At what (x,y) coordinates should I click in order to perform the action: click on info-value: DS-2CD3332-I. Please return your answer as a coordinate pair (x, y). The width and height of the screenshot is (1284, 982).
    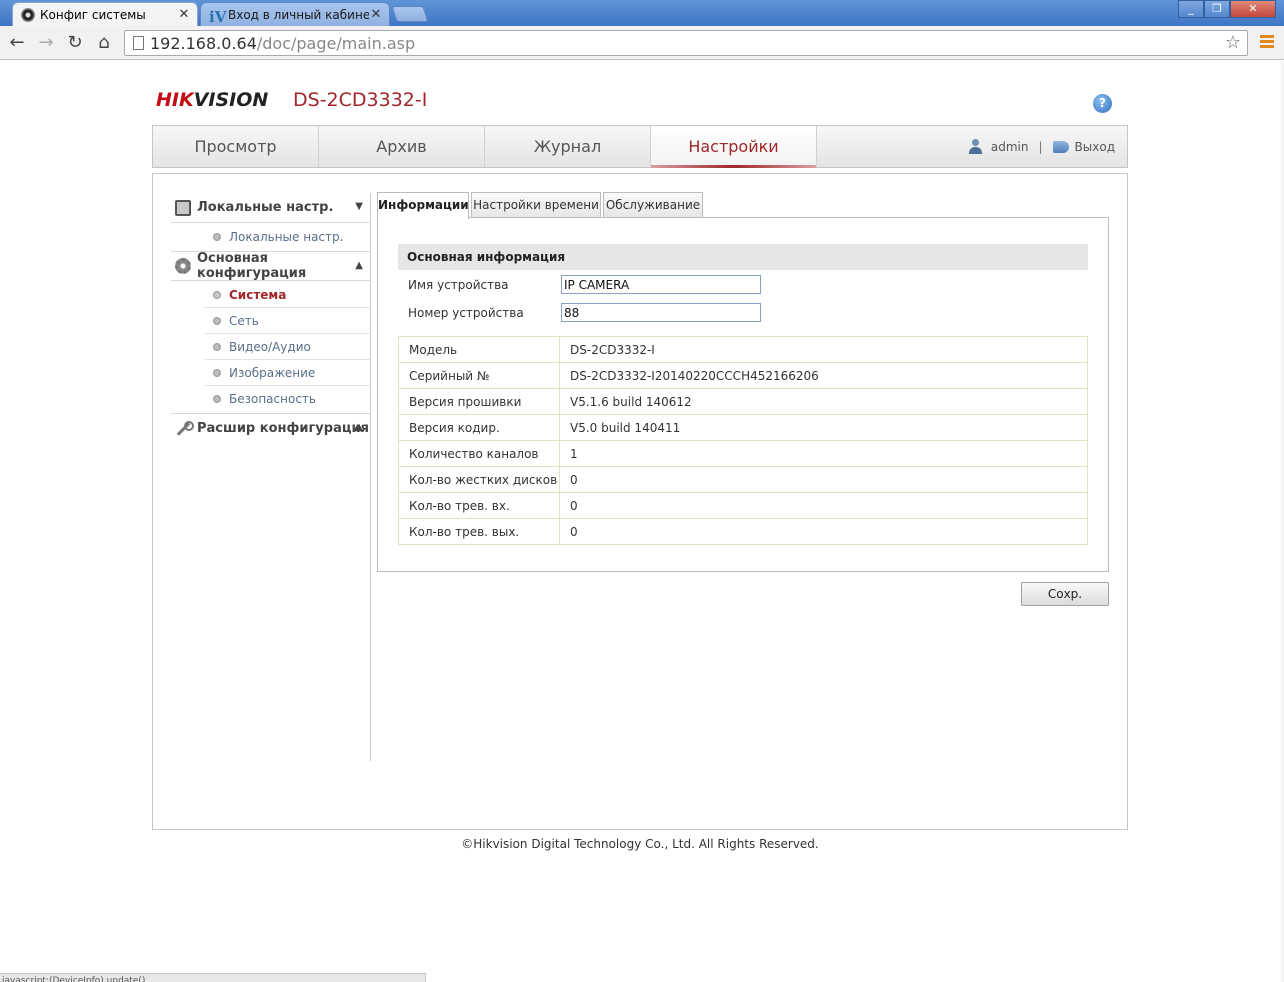
    Looking at the image, I should click on (823, 349).